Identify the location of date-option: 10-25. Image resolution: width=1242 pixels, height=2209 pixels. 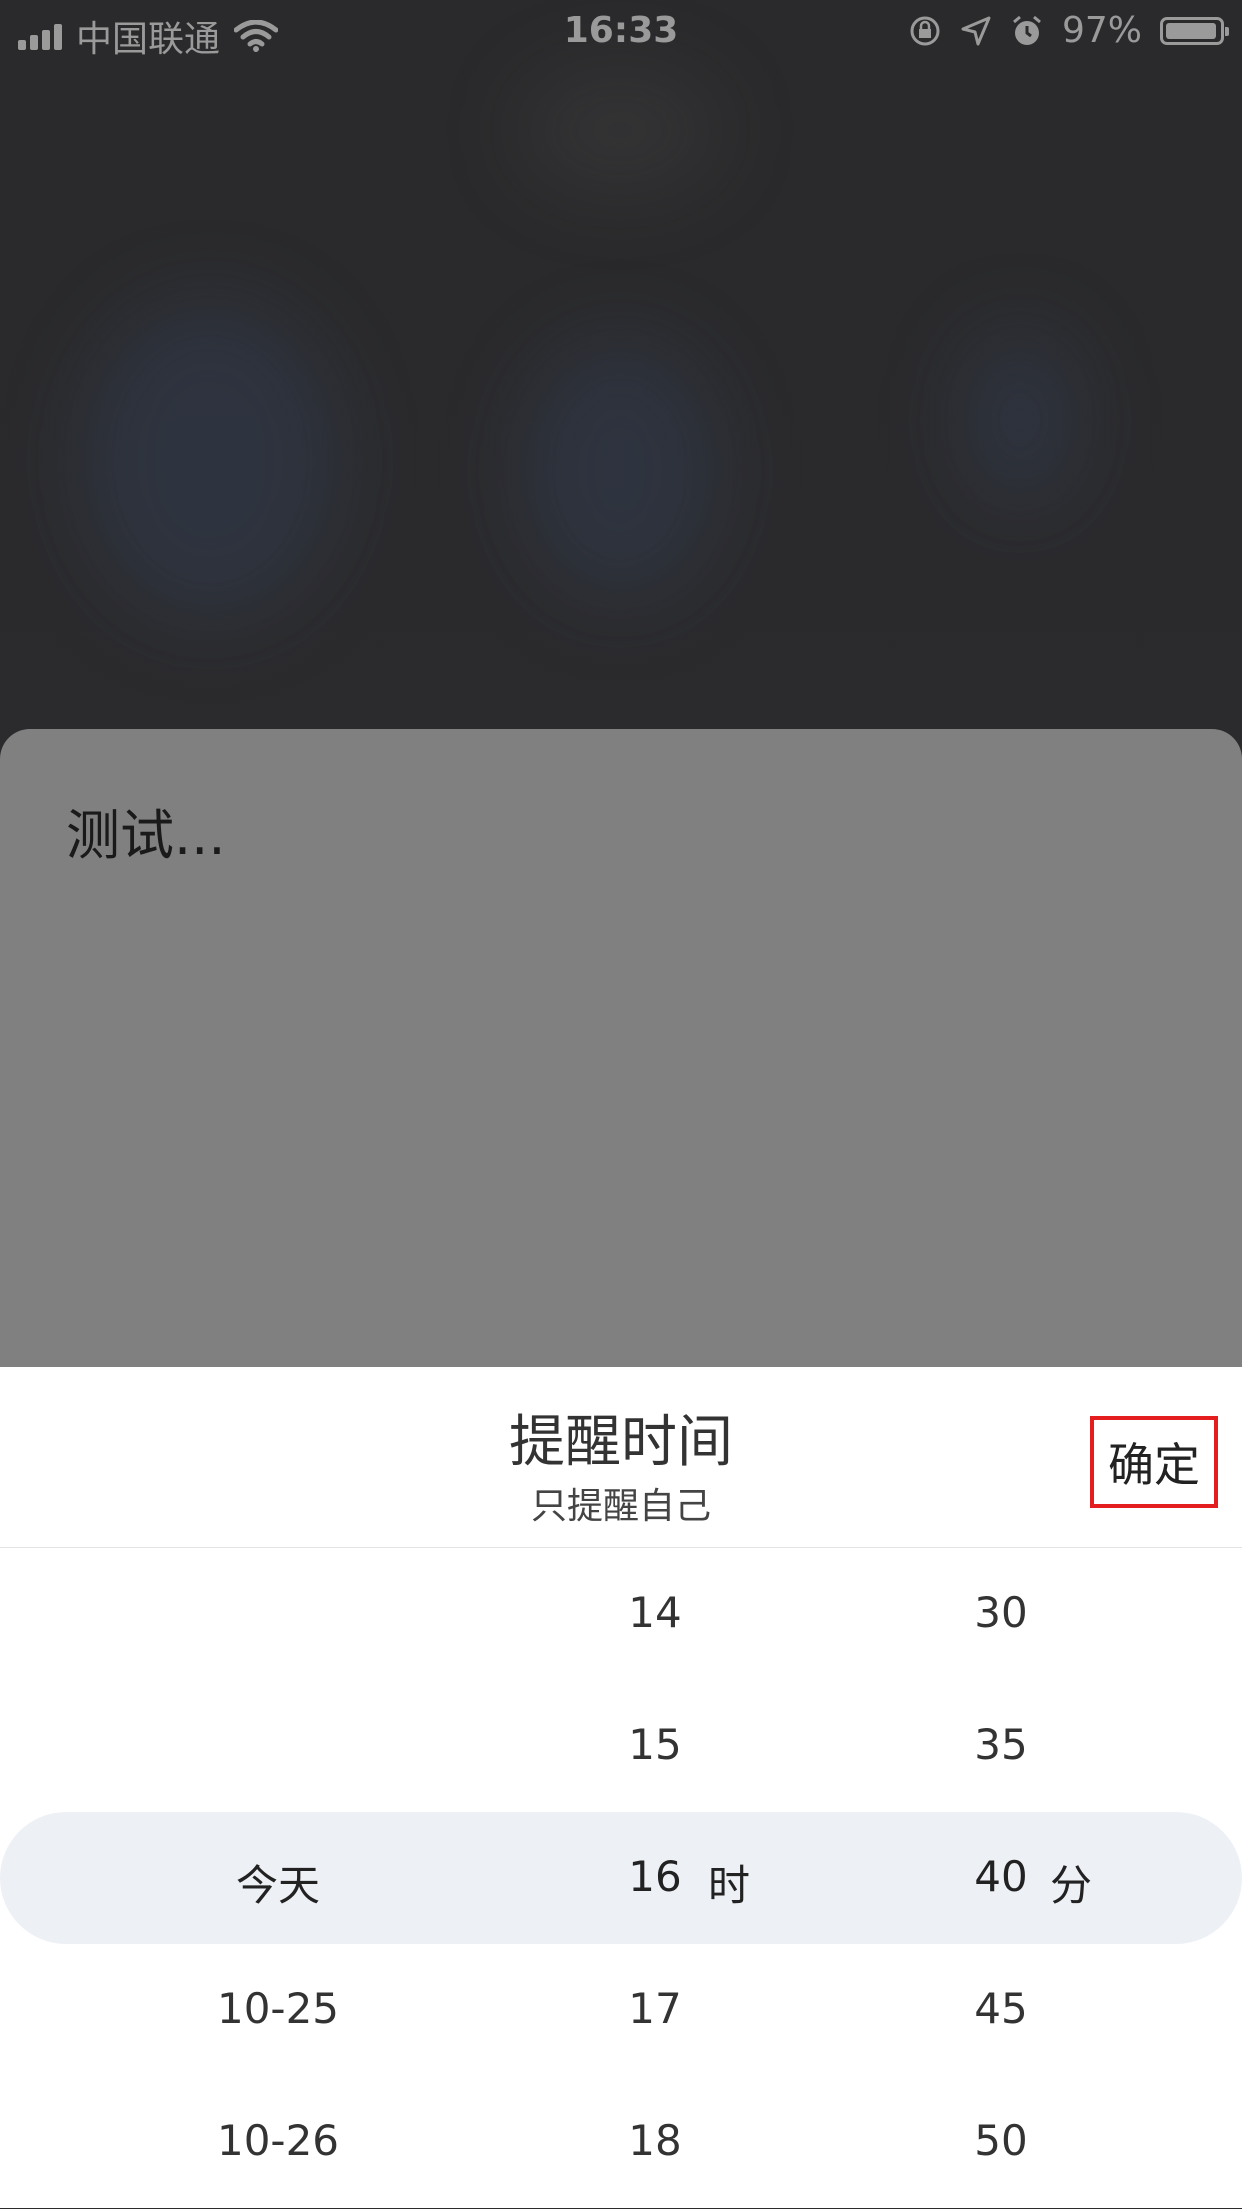
(278, 2008).